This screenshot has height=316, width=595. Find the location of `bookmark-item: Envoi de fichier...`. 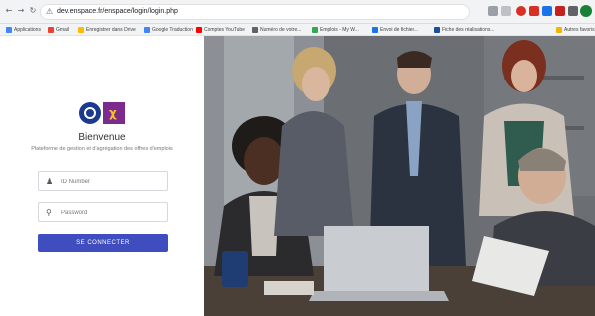

bookmark-item: Envoi de fichier... is located at coordinates (395, 30).